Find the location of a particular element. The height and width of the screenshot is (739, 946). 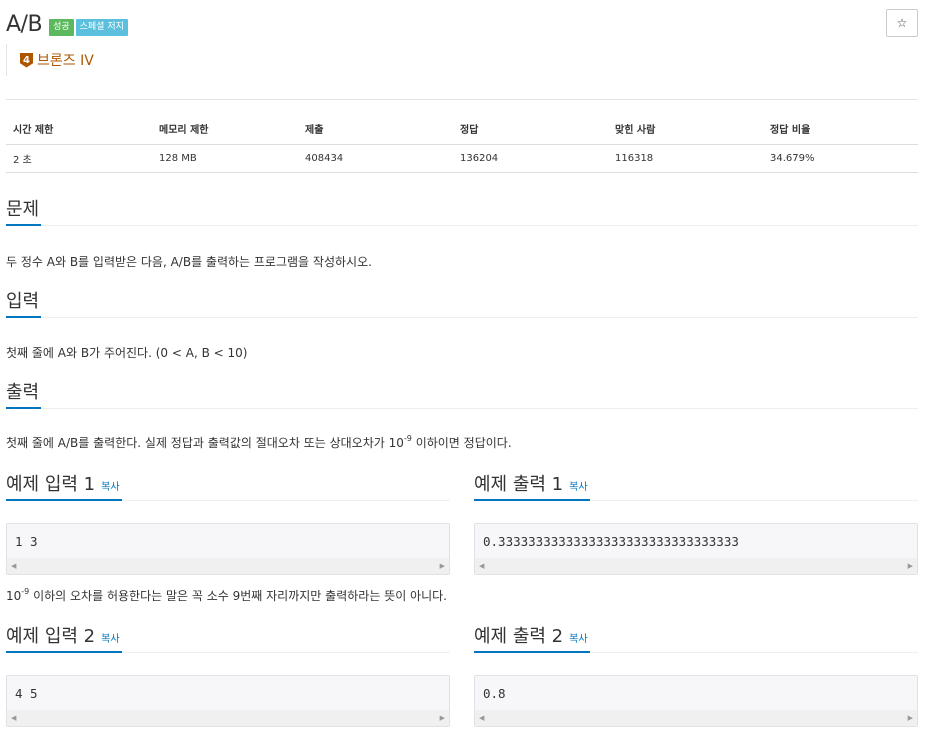

sample-input-2-box: 4 5 ◀ ▶ is located at coordinates (228, 701).